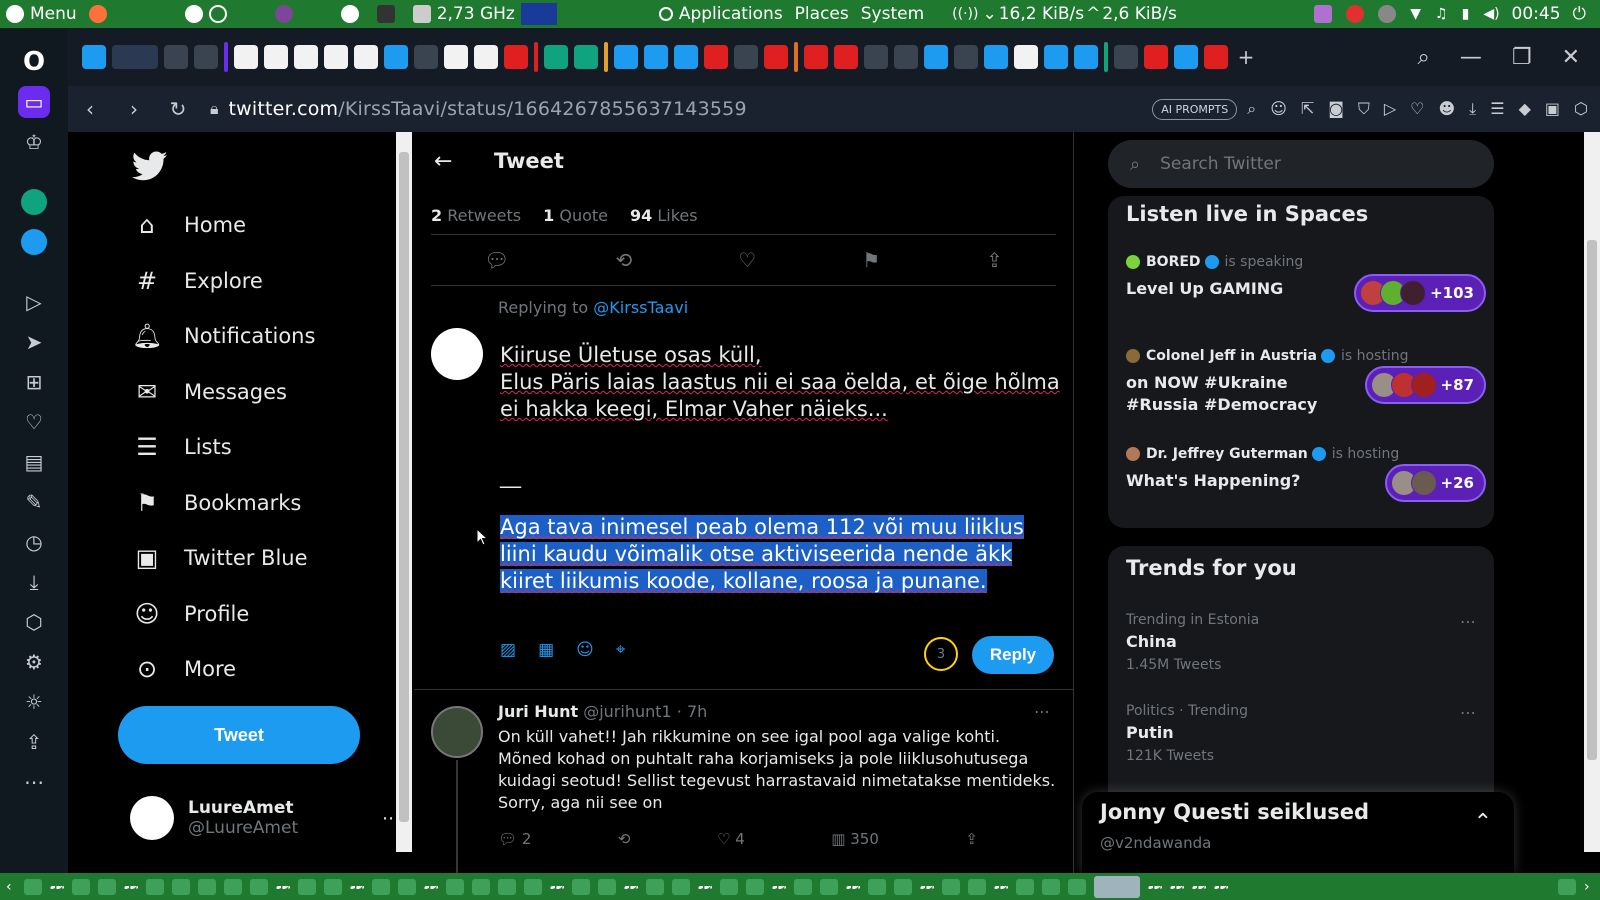 This screenshot has width=1600, height=900. What do you see at coordinates (1491, 14) in the screenshot?
I see `volume-icon: ◀)` at bounding box center [1491, 14].